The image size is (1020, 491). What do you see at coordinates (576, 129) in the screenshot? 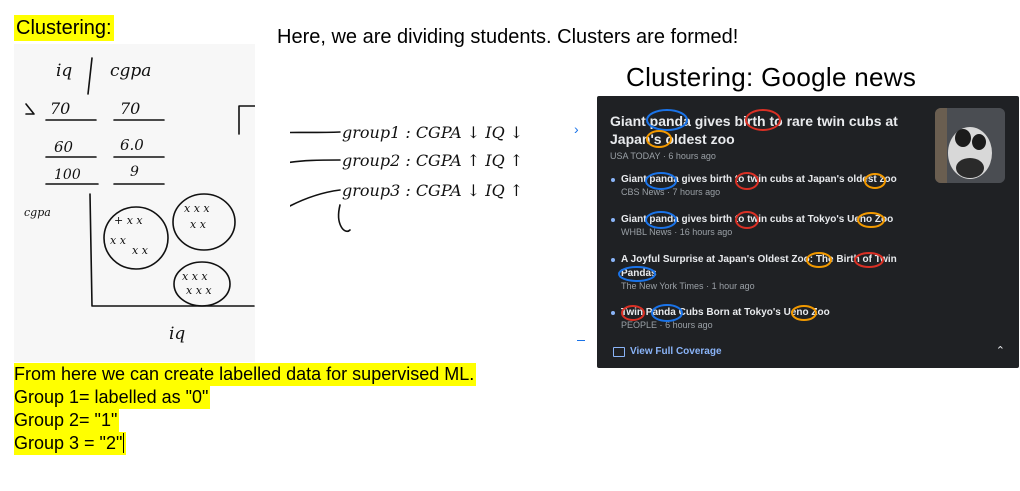
I see `expand-arrow-icon: ›` at bounding box center [576, 129].